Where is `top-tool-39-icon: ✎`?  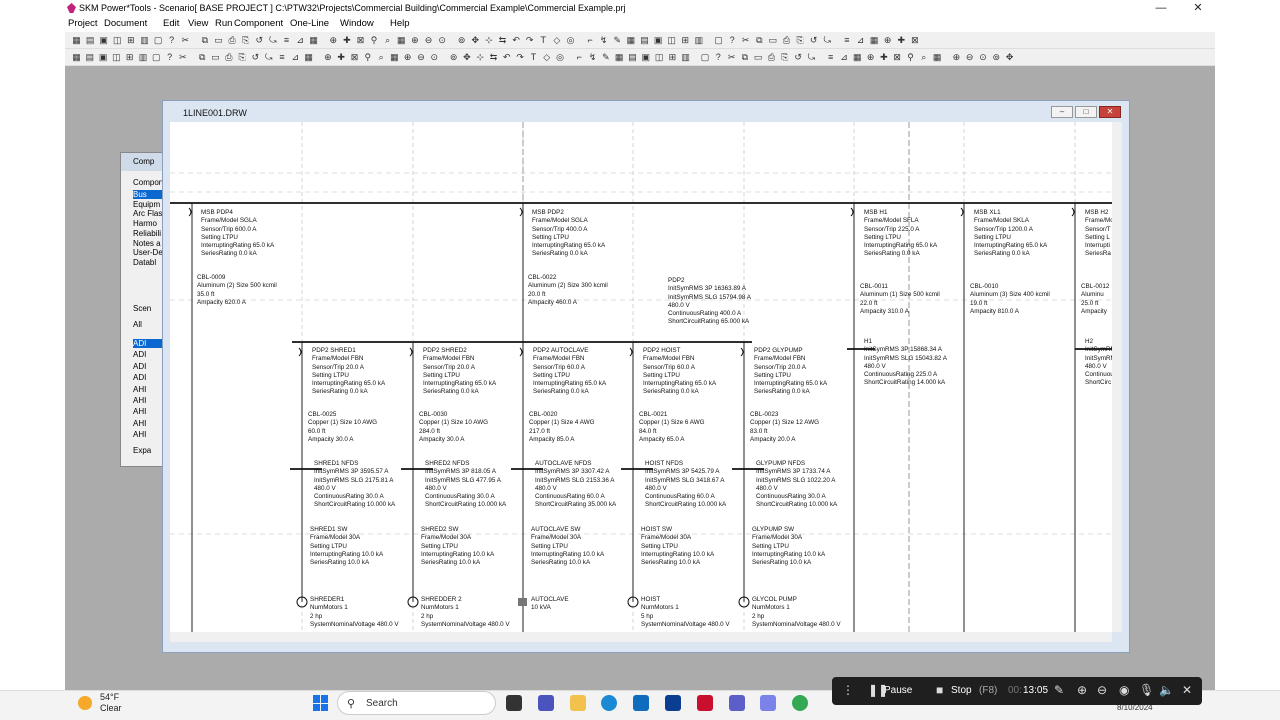
top-tool-39-icon: ✎ is located at coordinates (617, 40).